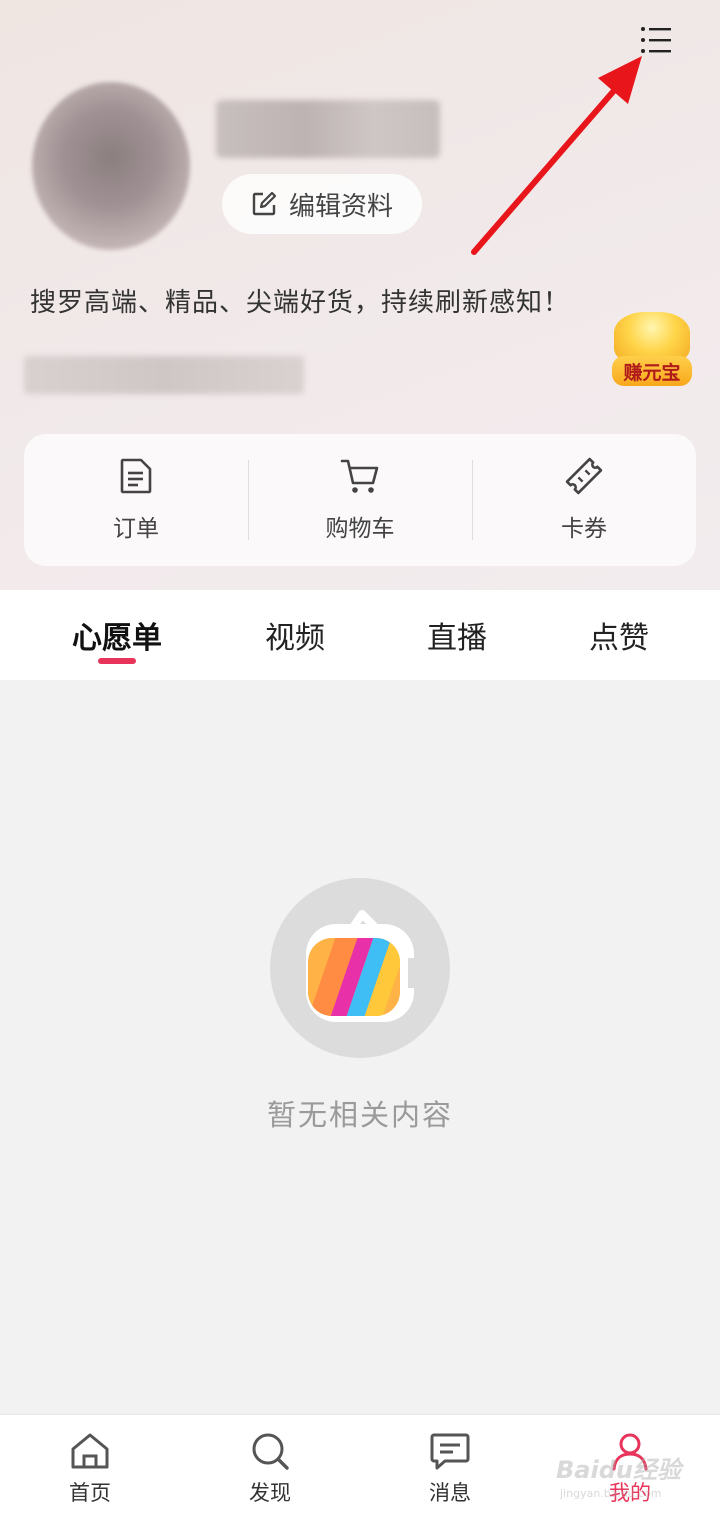 This screenshot has width=720, height=1517. Describe the element at coordinates (90, 1473) in the screenshot. I see `nav-home: 首页` at that location.